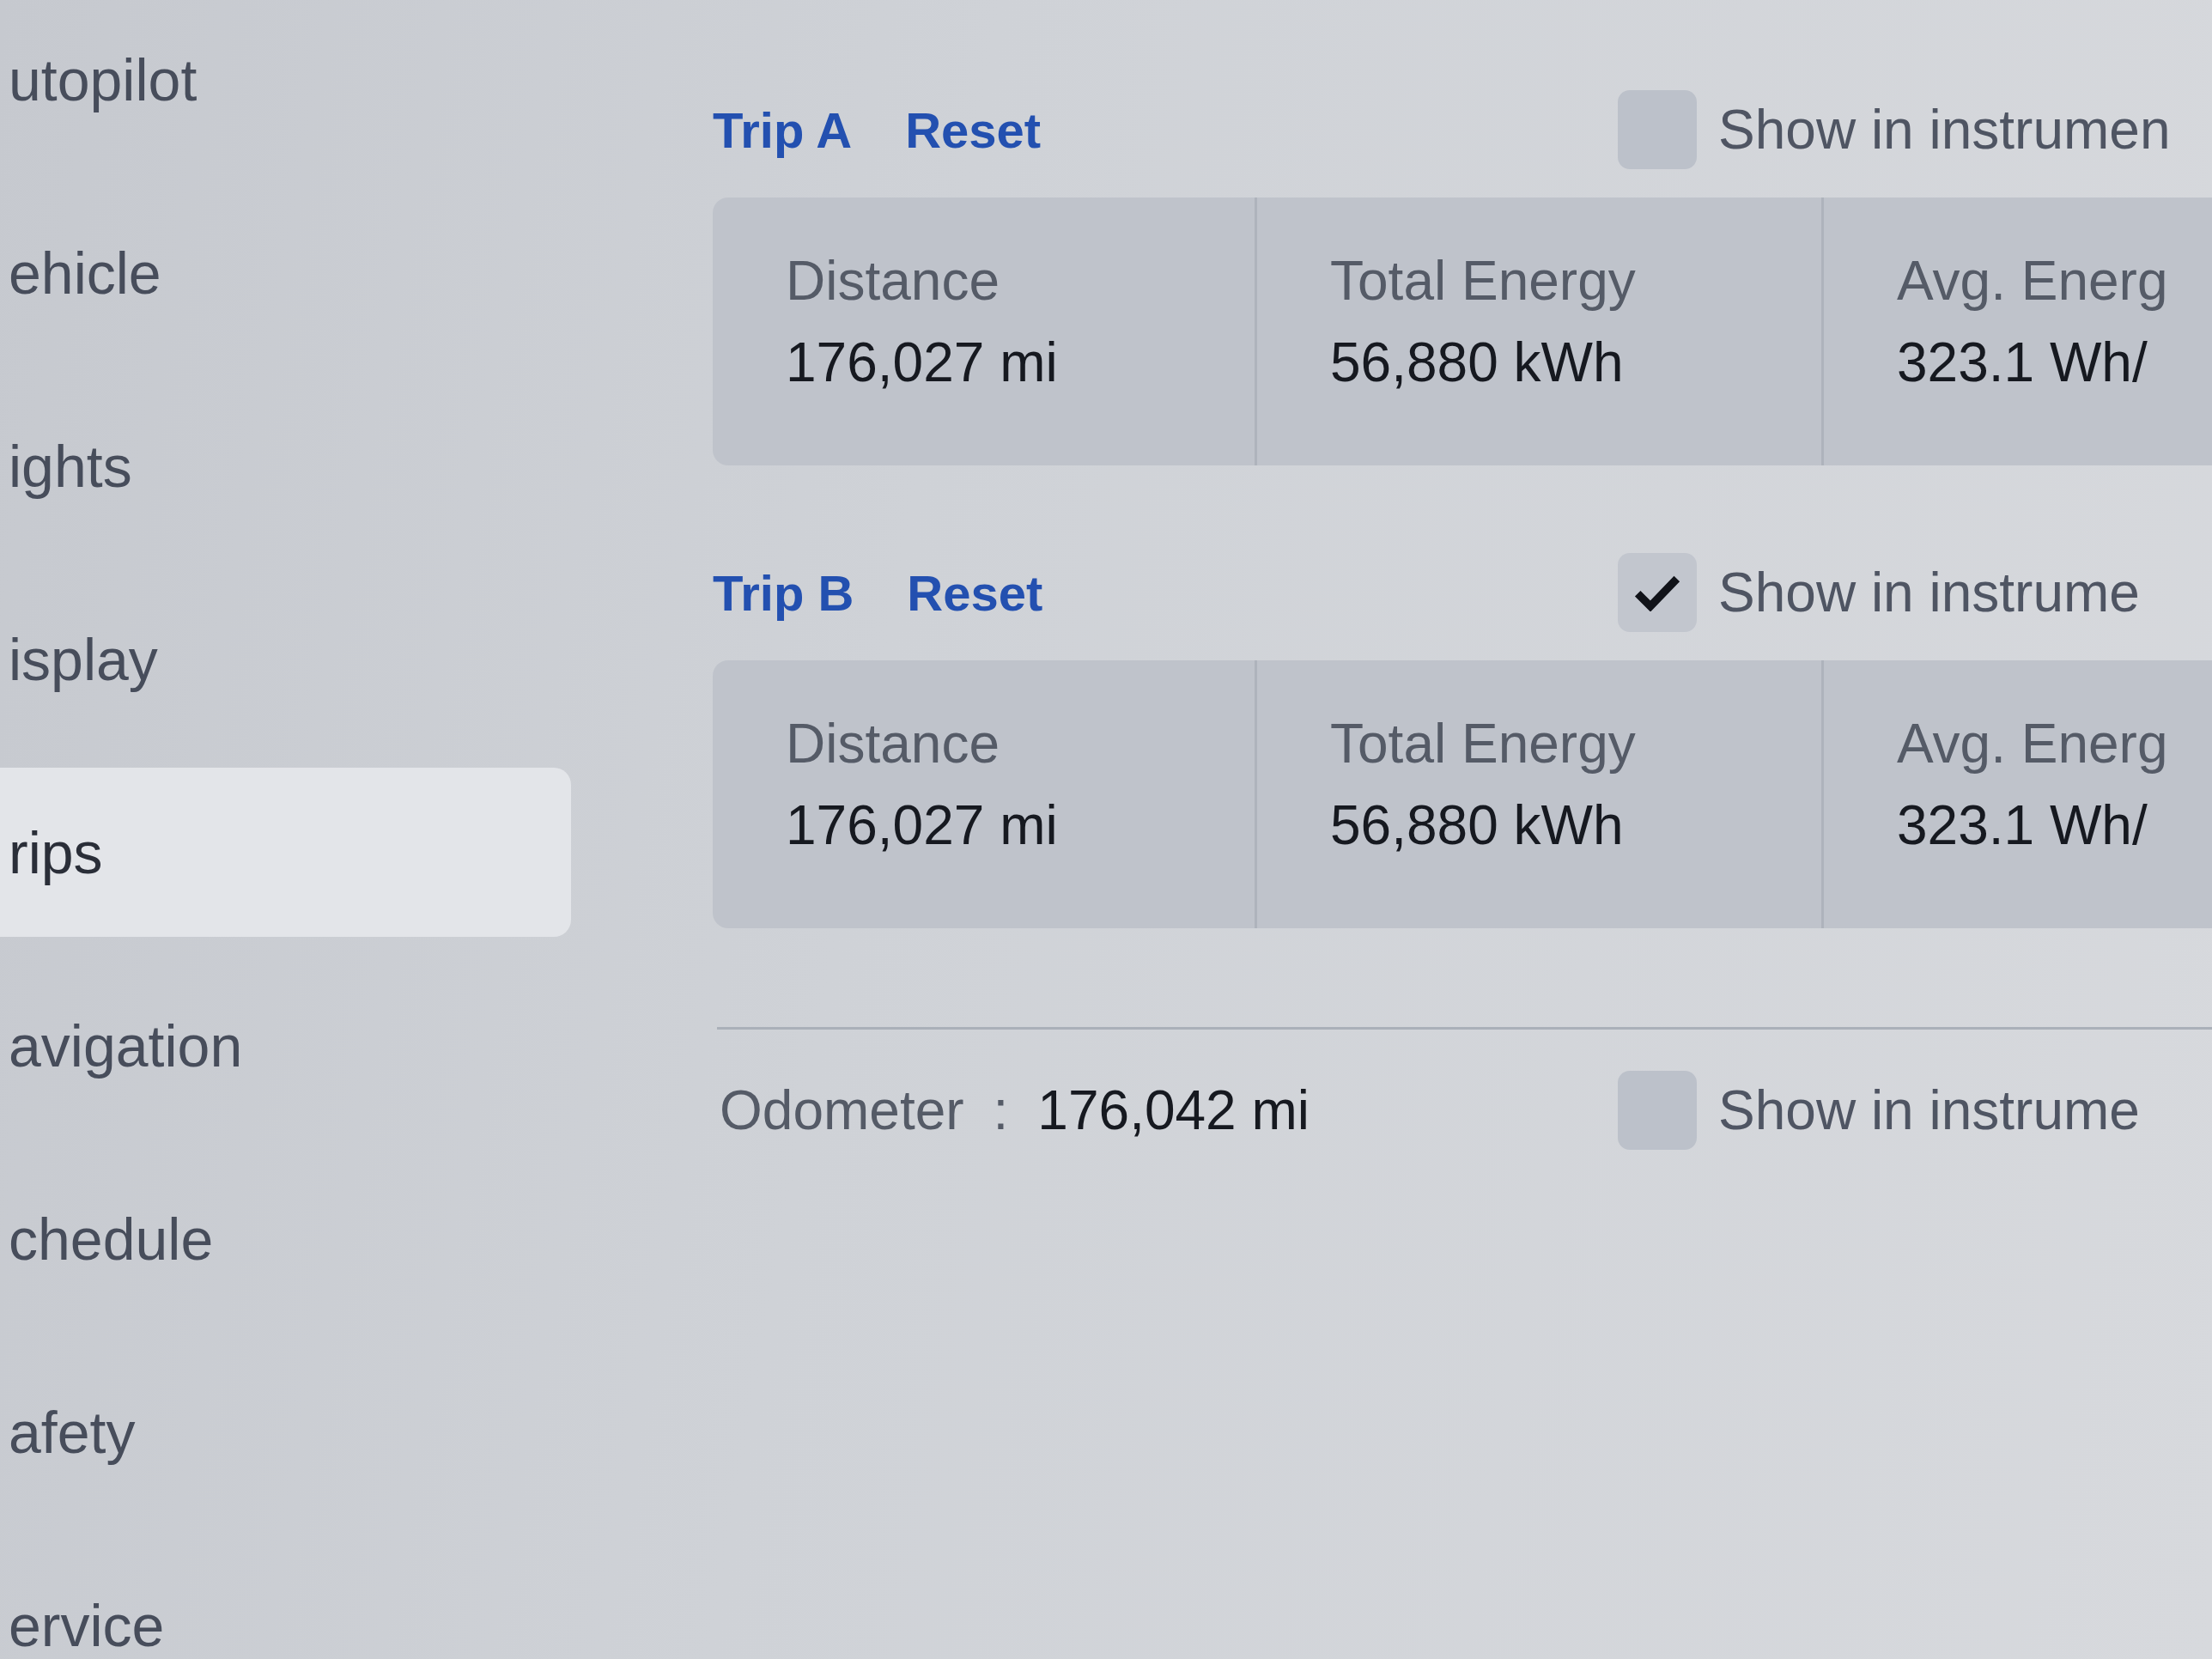  What do you see at coordinates (285, 272) in the screenshot?
I see `sidebar-item: ehicle` at bounding box center [285, 272].